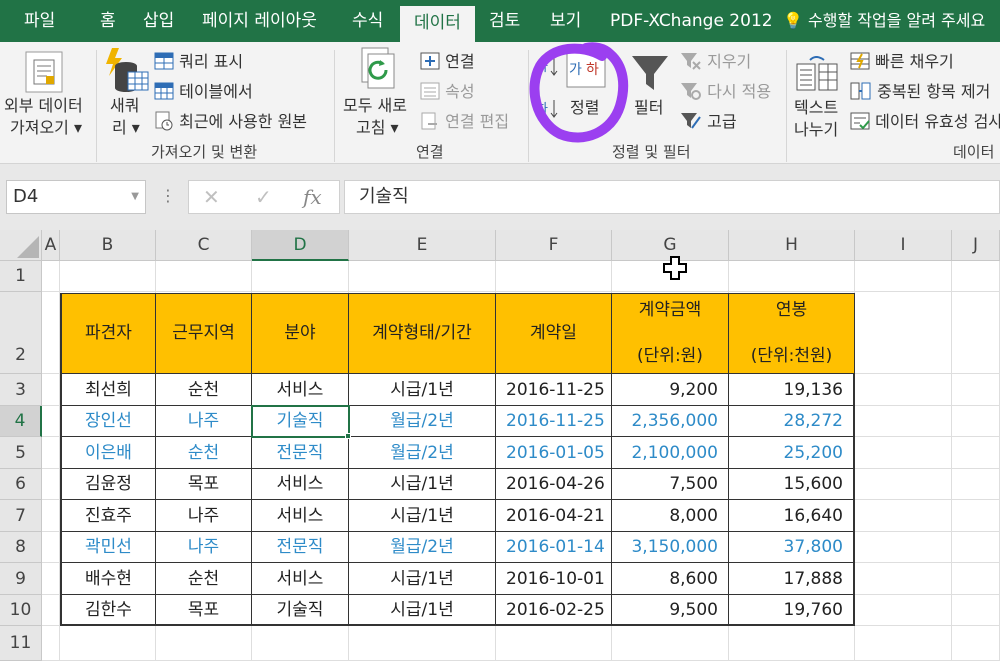 This screenshot has width=1000, height=661. What do you see at coordinates (422, 390) in the screenshot?
I see `table-cell-e3: 시급/1년` at bounding box center [422, 390].